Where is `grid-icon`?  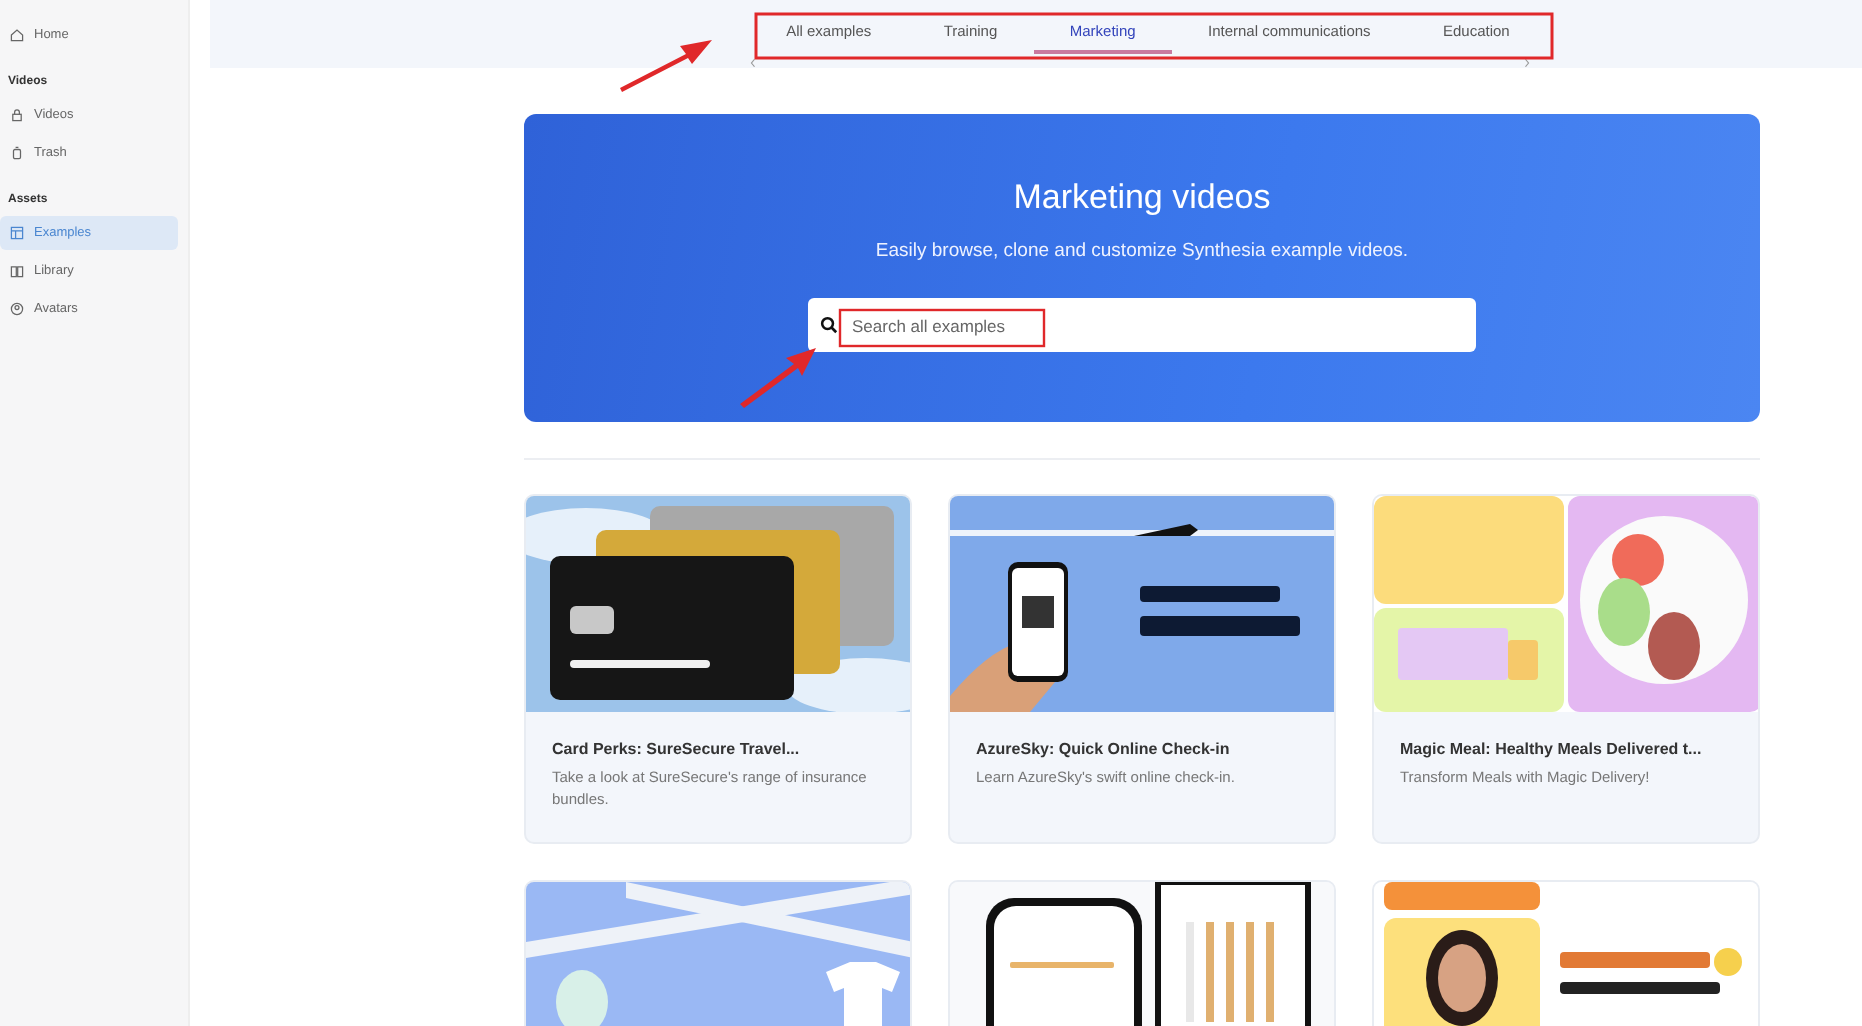 grid-icon is located at coordinates (17, 233).